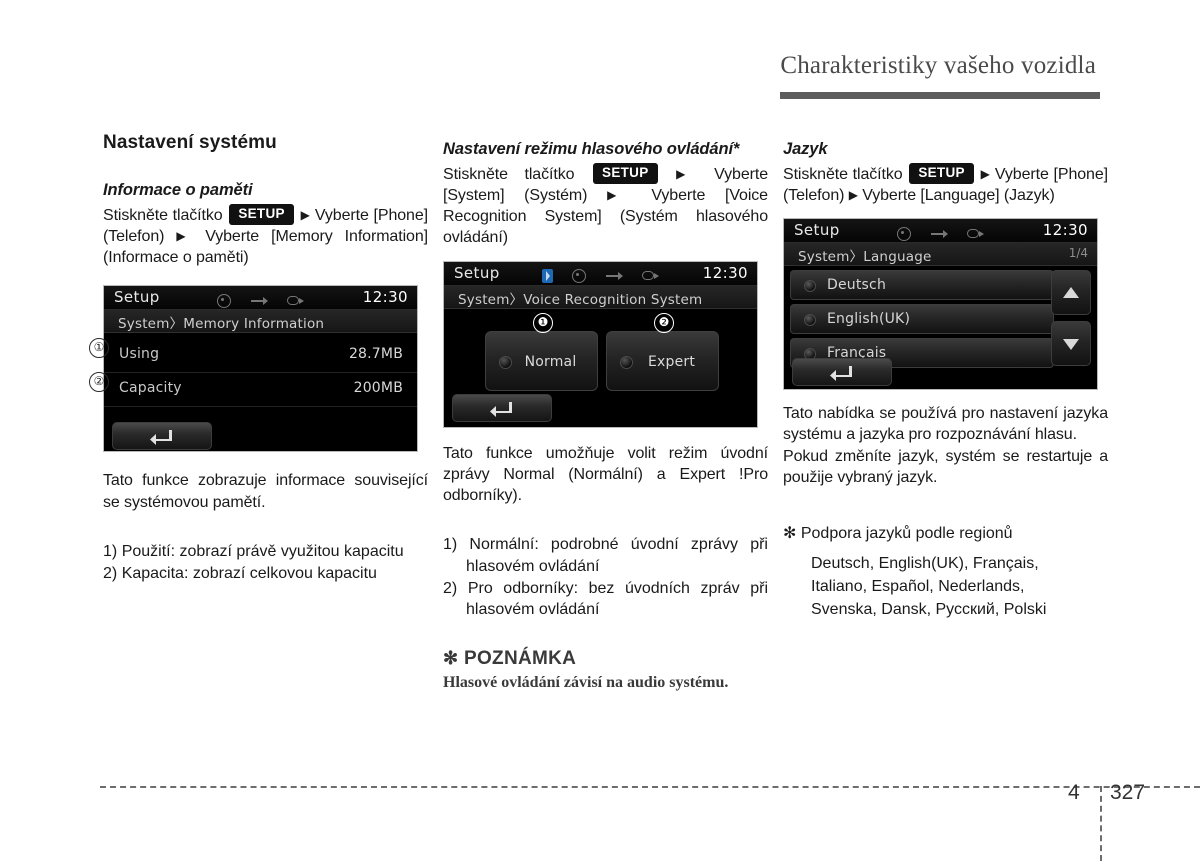  I want to click on memory-row-capacity: Capacity 200MB, so click(260, 390).